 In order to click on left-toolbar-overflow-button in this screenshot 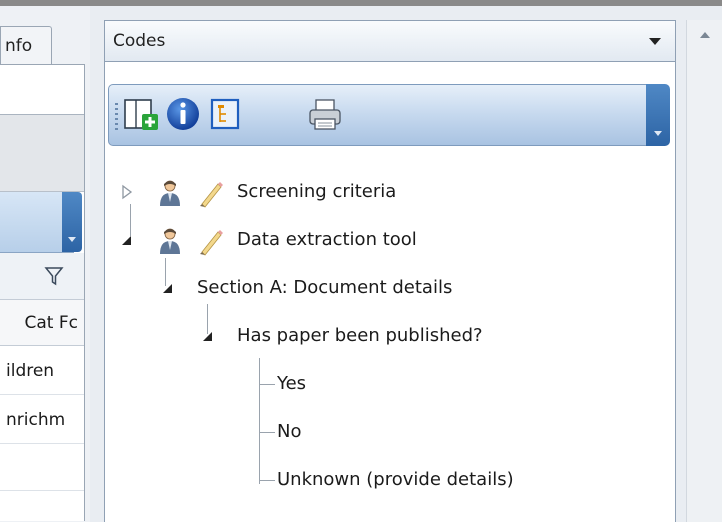, I will do `click(72, 222)`.